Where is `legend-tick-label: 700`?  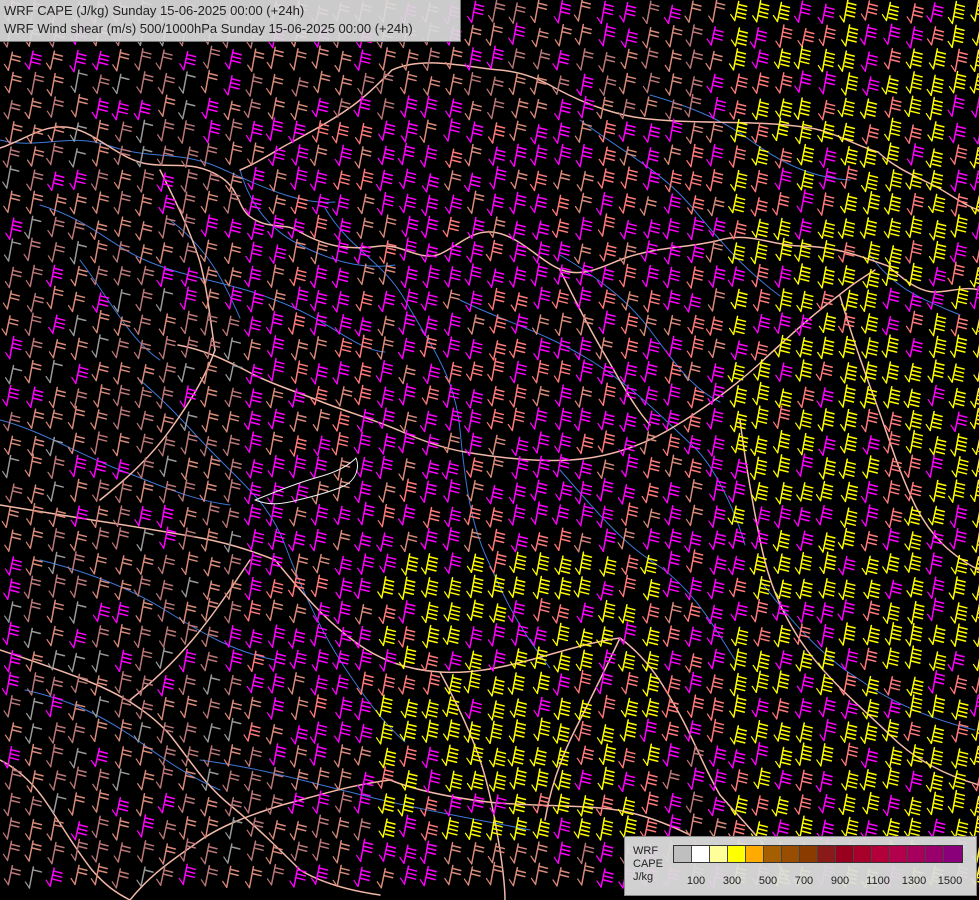 legend-tick-label: 700 is located at coordinates (804, 881).